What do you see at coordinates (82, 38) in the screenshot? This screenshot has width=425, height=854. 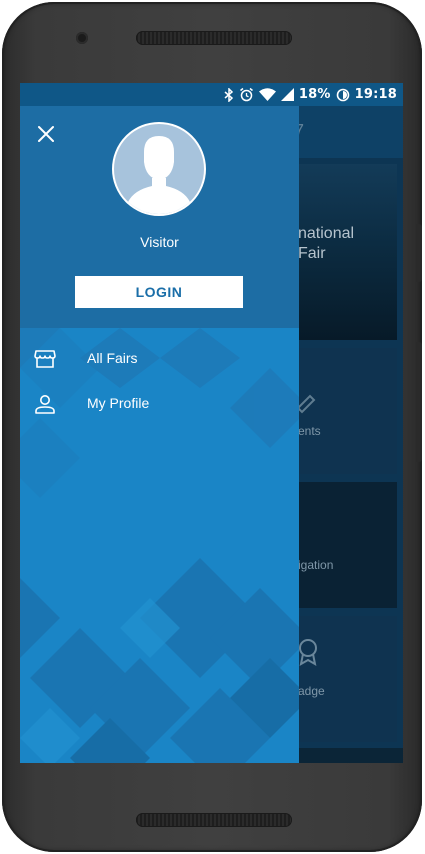 I see `front-camera` at bounding box center [82, 38].